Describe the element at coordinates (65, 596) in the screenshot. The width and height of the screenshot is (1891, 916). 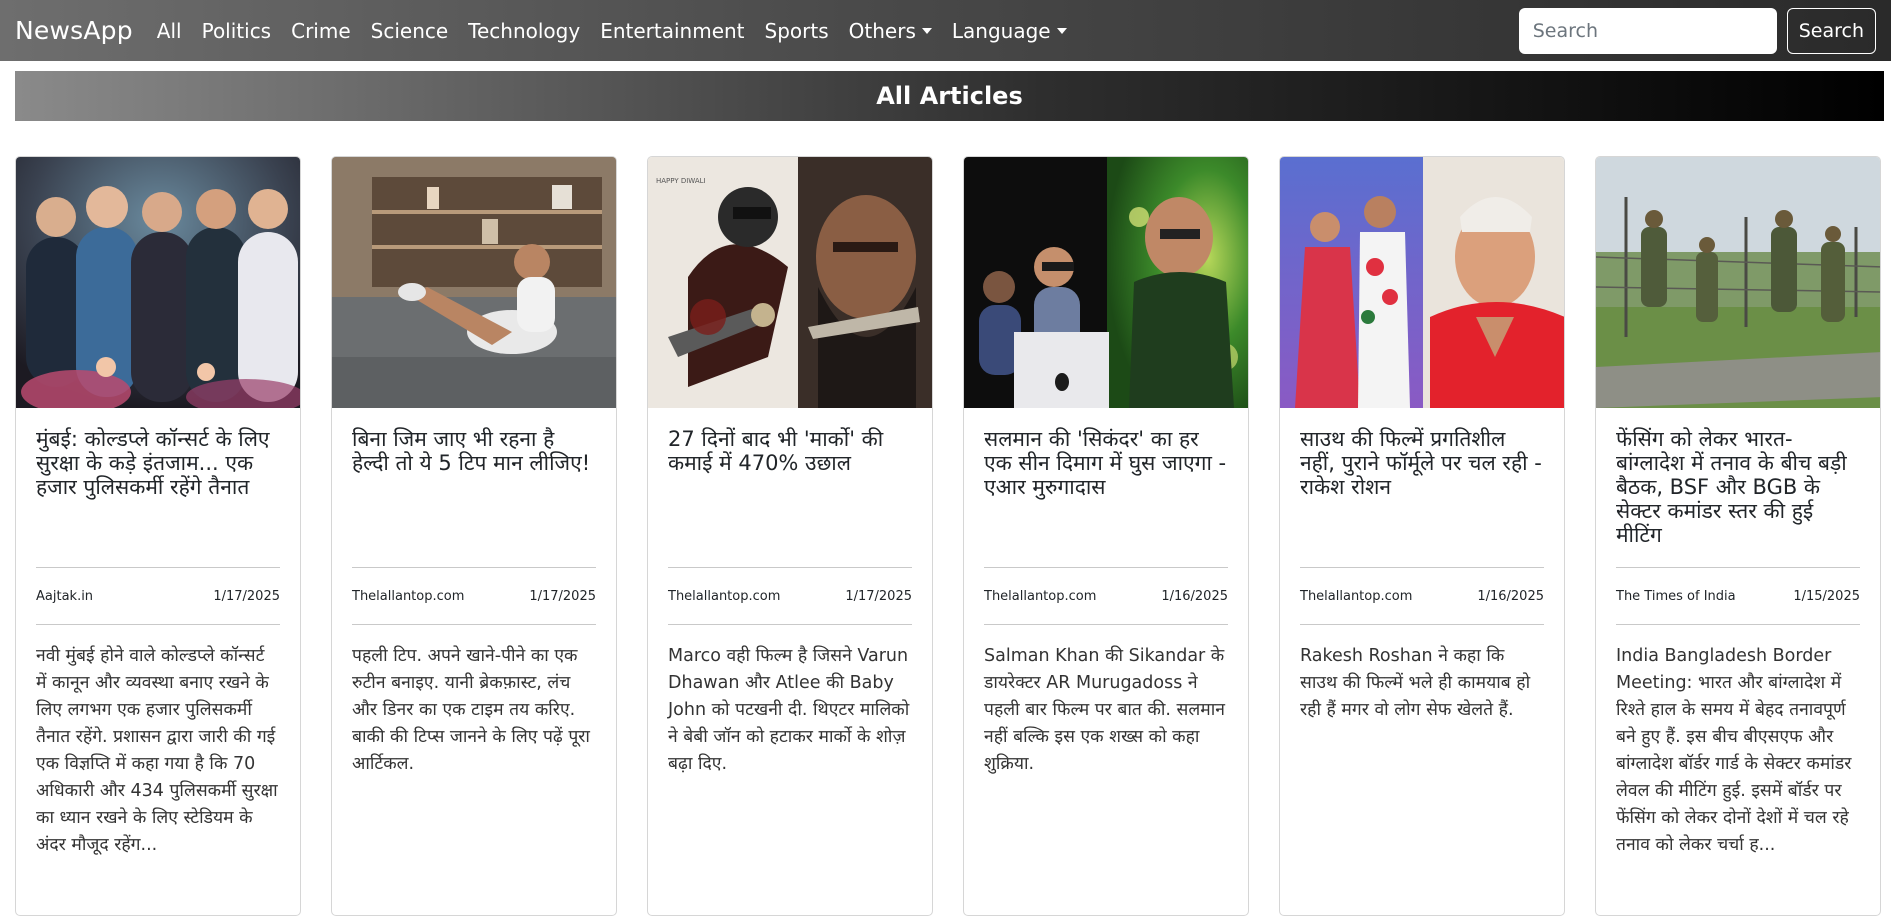
I see `article-source: Aajtak.in` at that location.